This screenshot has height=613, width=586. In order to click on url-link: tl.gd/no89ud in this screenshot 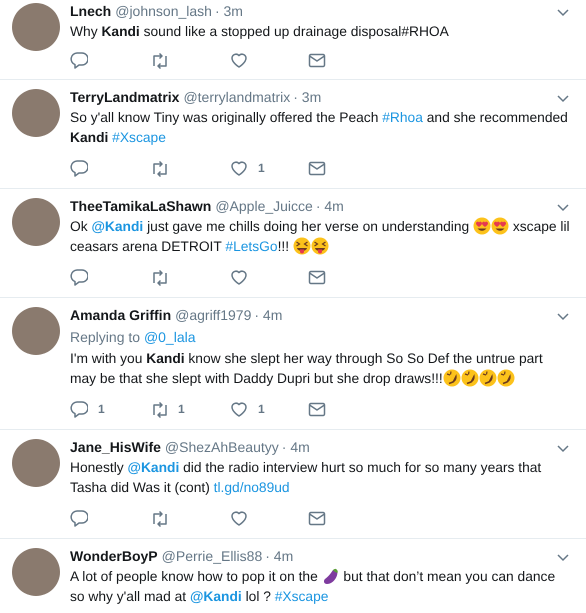, I will do `click(252, 487)`.